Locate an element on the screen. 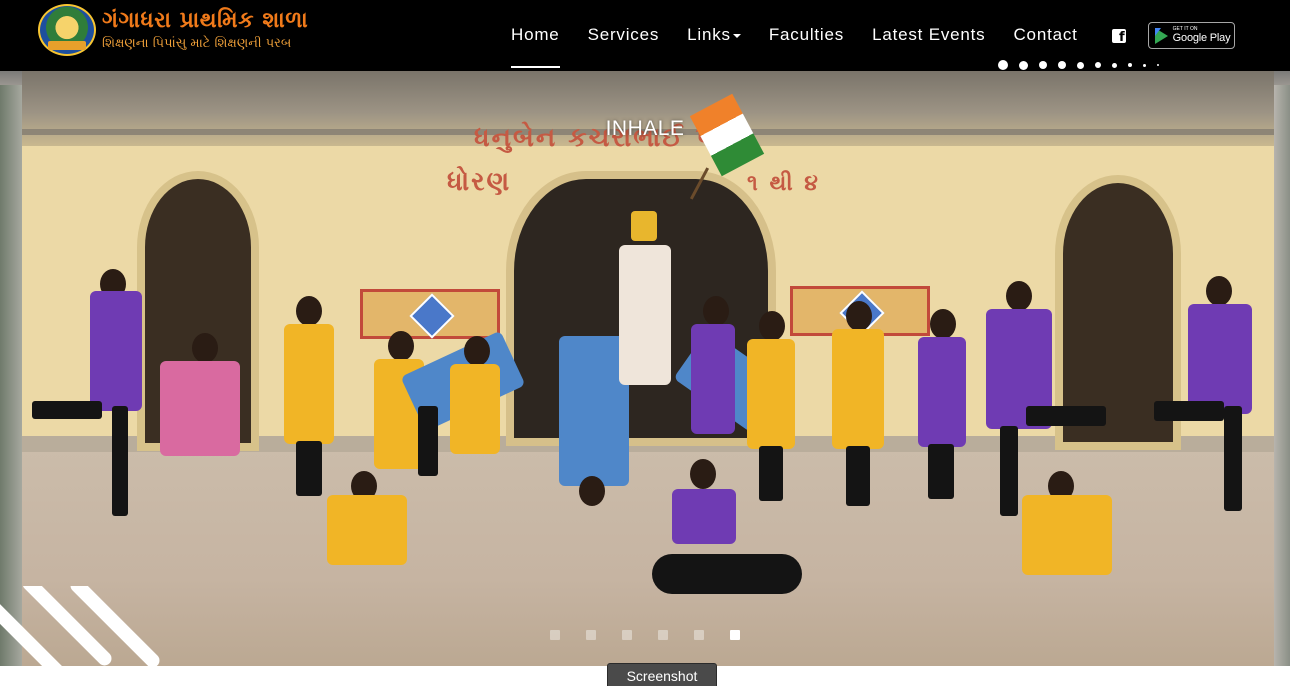 This screenshot has width=1290, height=686. logo-emblem-icon is located at coordinates (67, 30).